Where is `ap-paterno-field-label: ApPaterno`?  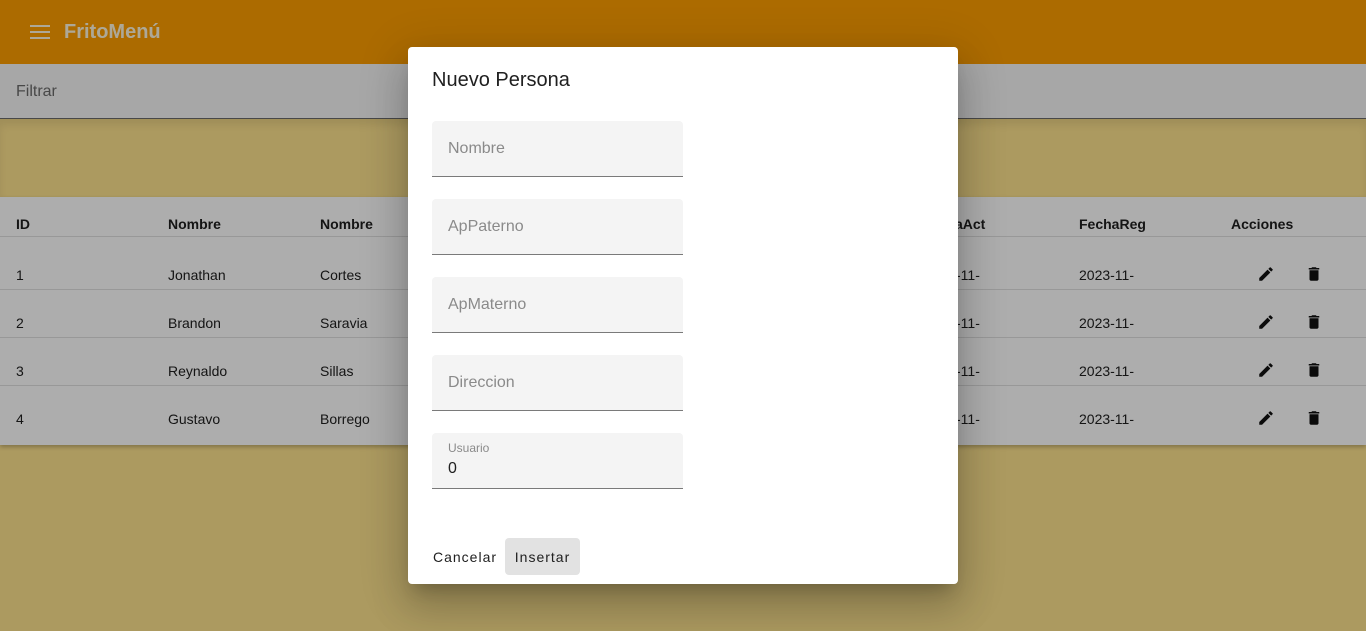
ap-paterno-field-label: ApPaterno is located at coordinates (486, 226).